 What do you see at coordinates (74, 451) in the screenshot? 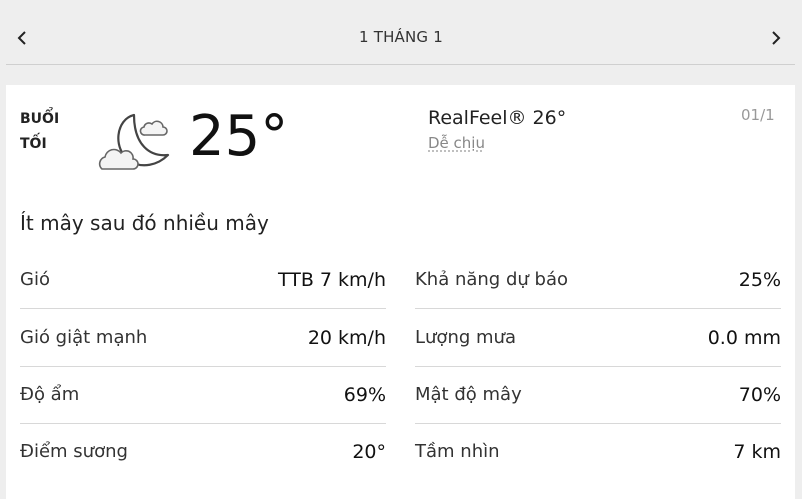
I see `detail-label: Điểm sương` at bounding box center [74, 451].